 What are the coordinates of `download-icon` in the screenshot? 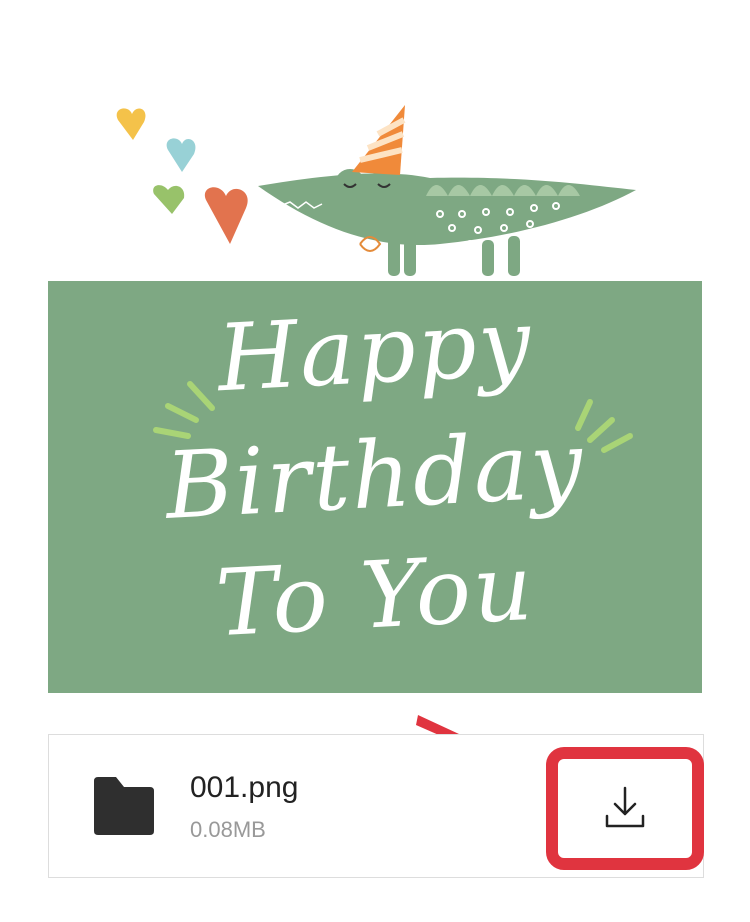 It's located at (625, 807).